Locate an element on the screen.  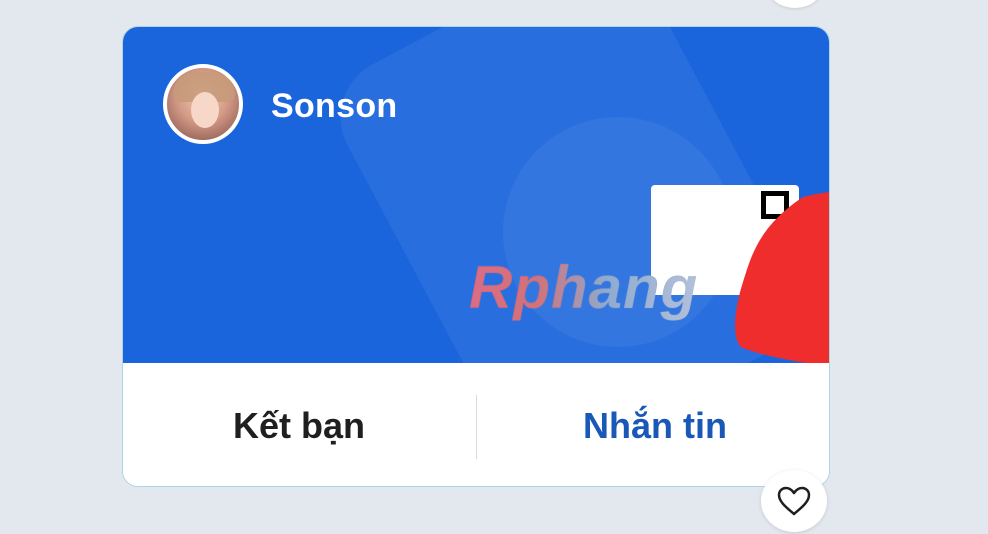
message-button: Nhắn tin is located at coordinates (654, 424).